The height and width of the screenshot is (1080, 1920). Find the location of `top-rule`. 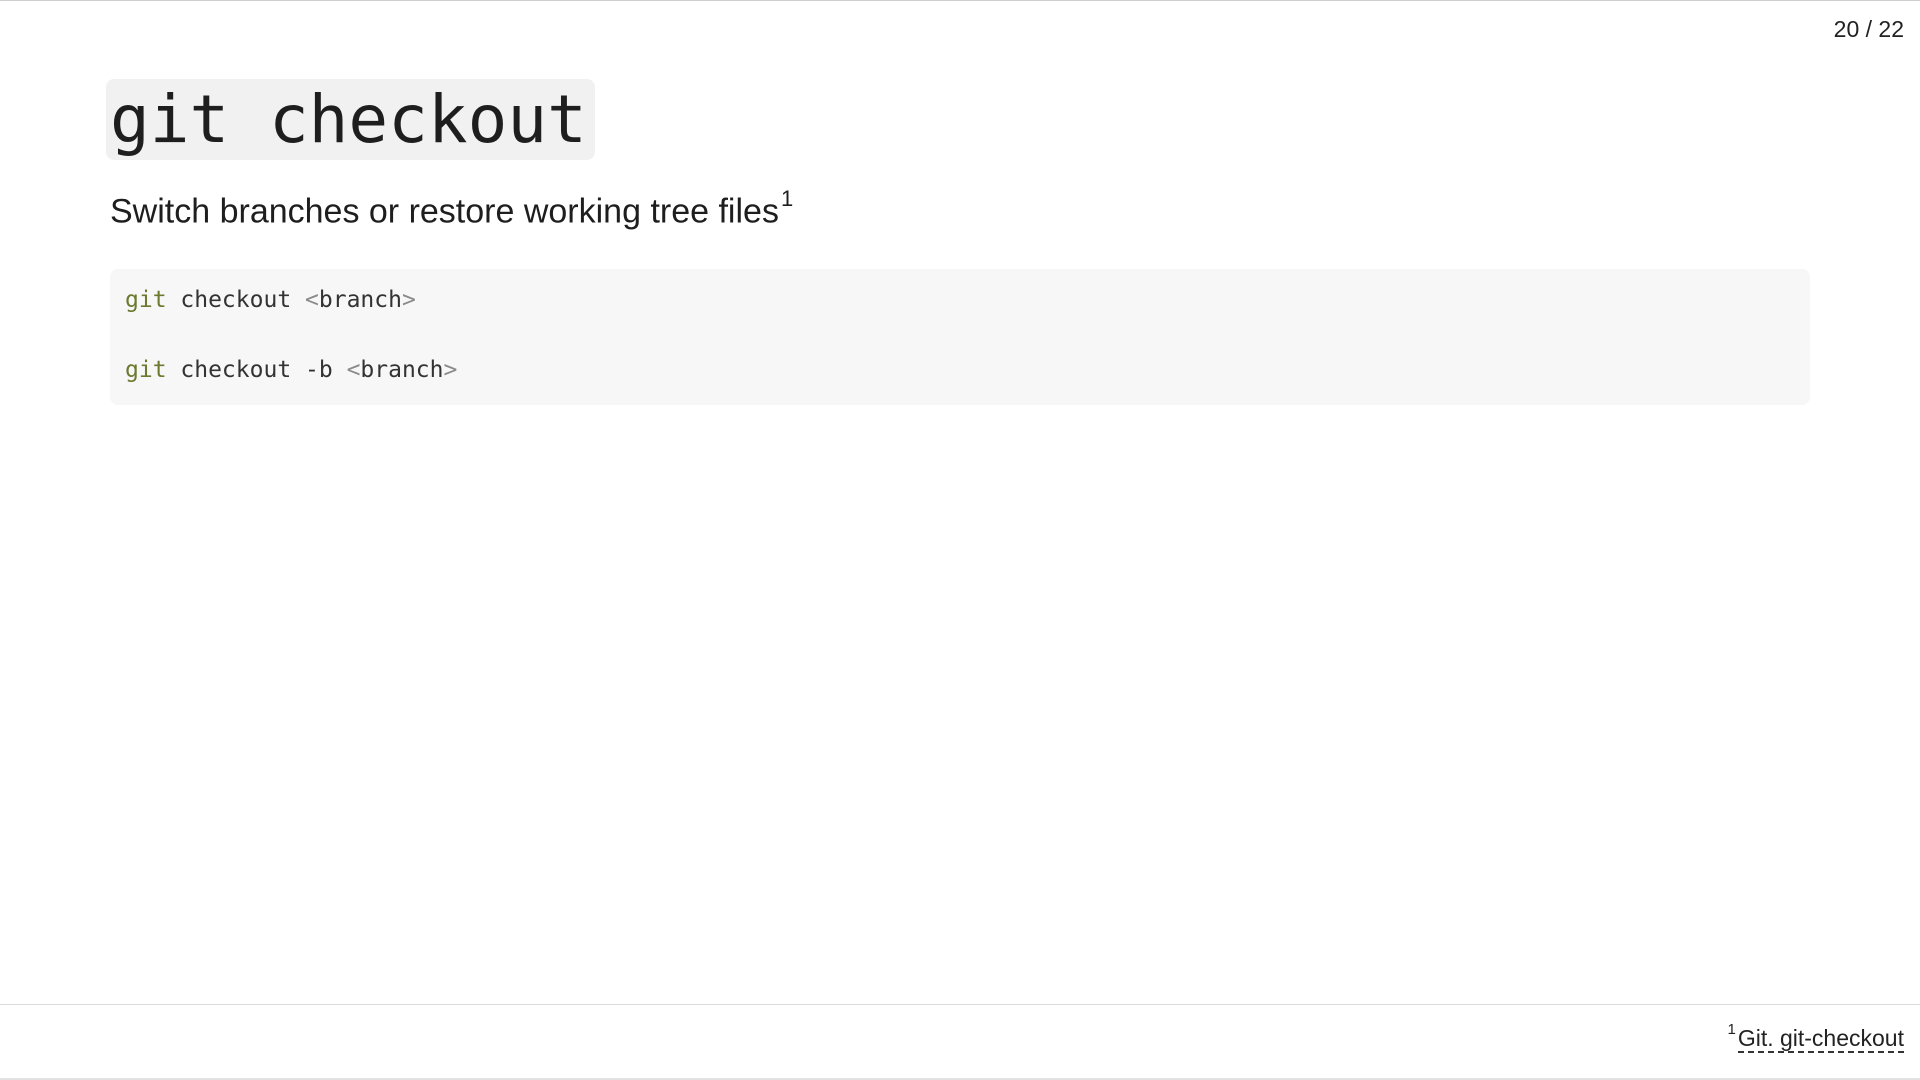

top-rule is located at coordinates (960, 0).